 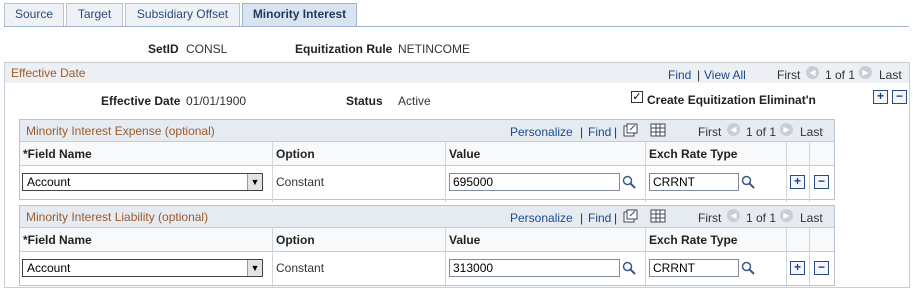 What do you see at coordinates (725, 75) in the screenshot?
I see `view-all-link: View All` at bounding box center [725, 75].